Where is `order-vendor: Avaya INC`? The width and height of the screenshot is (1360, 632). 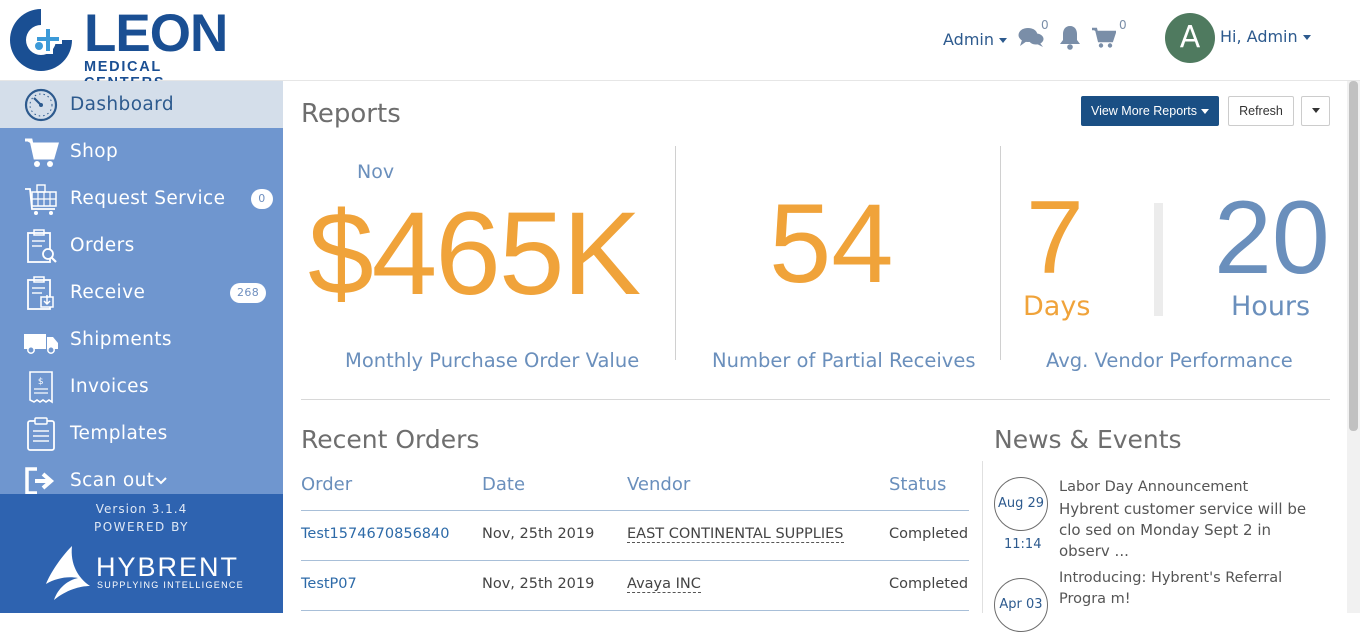
order-vendor: Avaya INC is located at coordinates (664, 584).